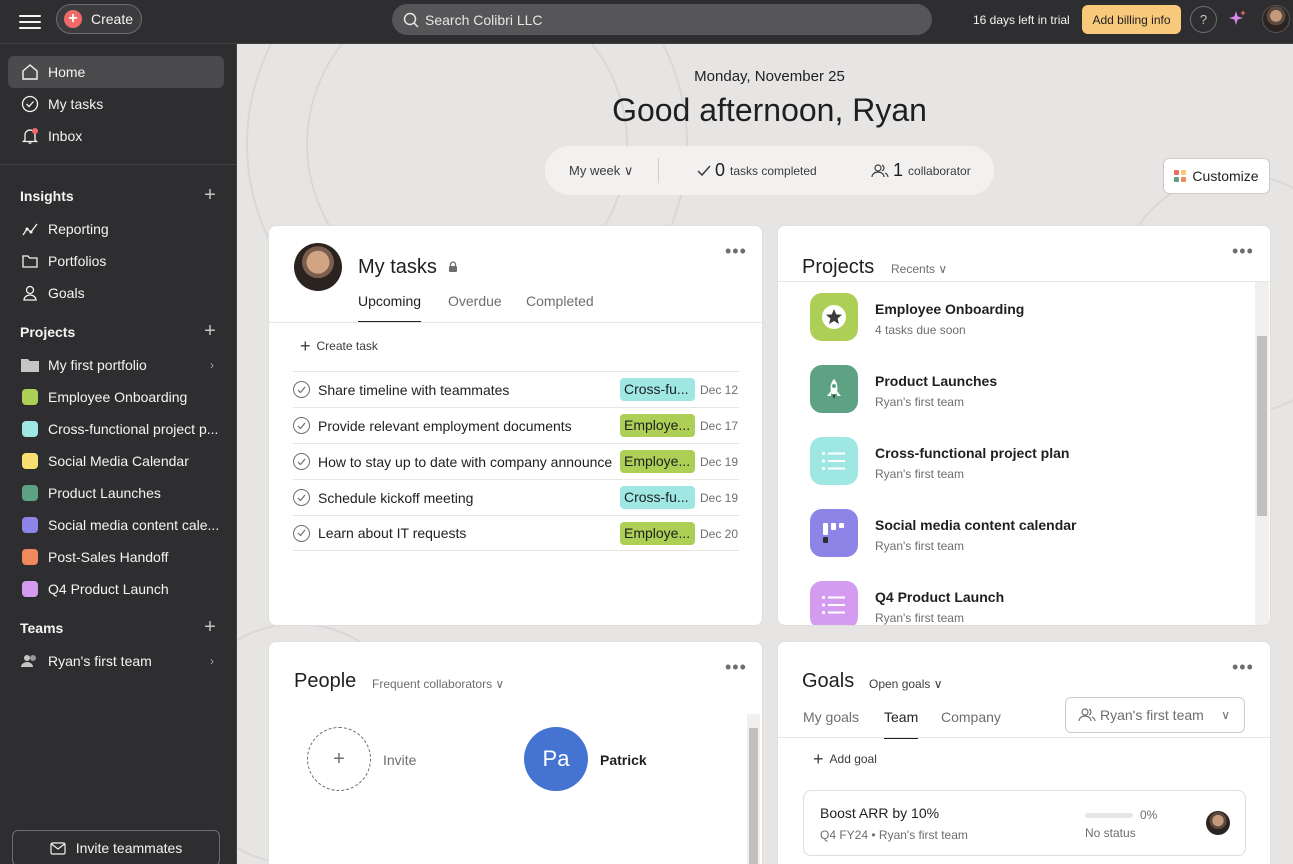 This screenshot has height=864, width=1293. Describe the element at coordinates (475, 307) in the screenshot. I see `tab-overdue: Overdue` at that location.